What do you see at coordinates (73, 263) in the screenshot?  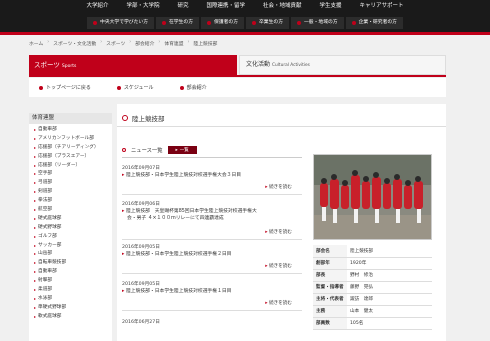 I see `sidebar-item: ▸ 自転車競技部` at bounding box center [73, 263].